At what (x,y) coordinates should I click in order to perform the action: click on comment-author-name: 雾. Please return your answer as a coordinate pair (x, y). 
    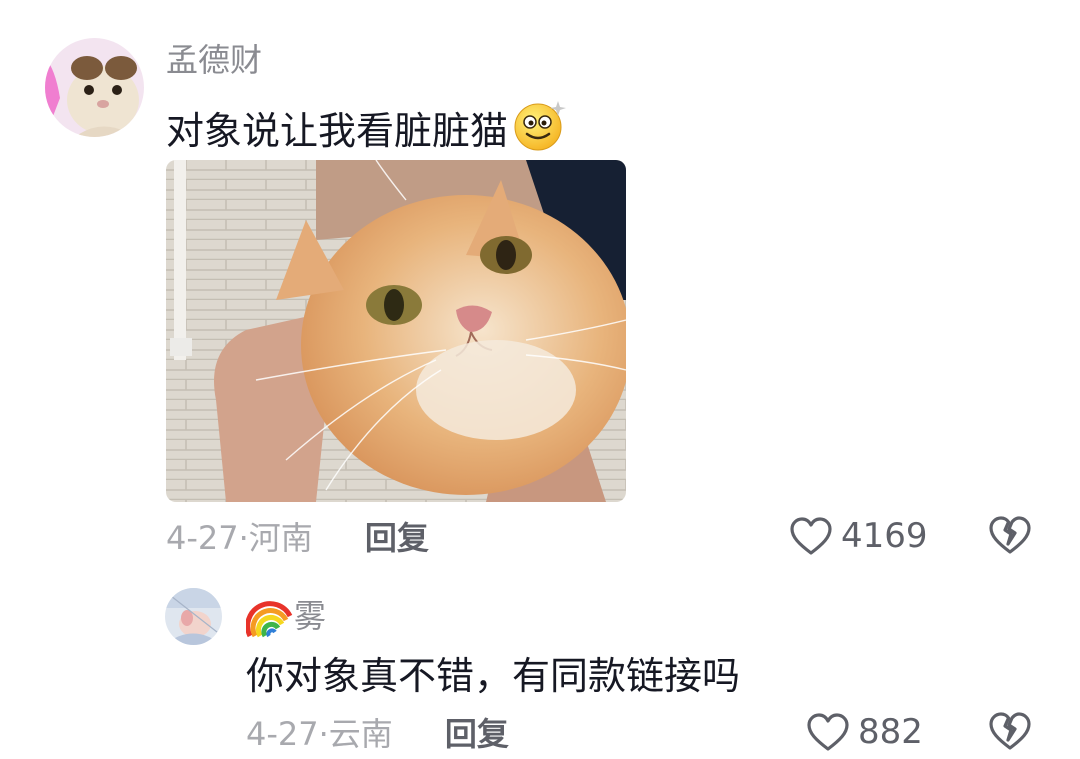
    Looking at the image, I should click on (310, 616).